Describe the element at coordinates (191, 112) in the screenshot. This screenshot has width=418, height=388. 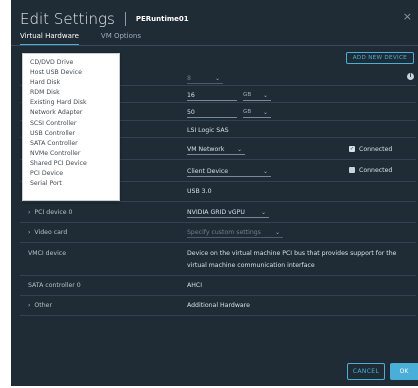
I see `hard-disk-value: 50` at that location.